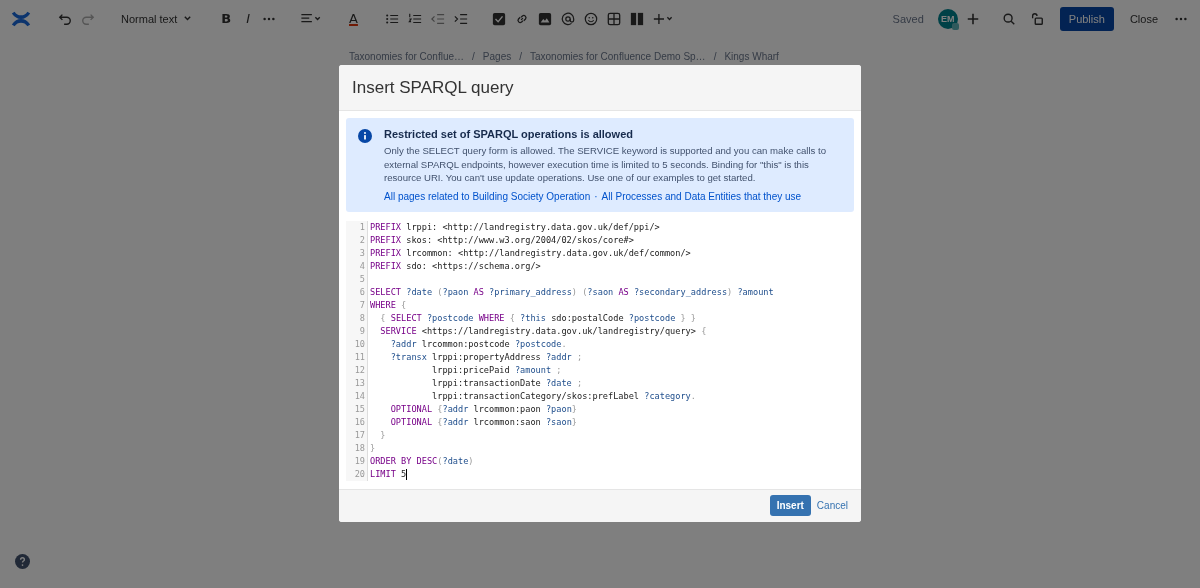 This screenshot has width=1200, height=588. I want to click on message-text: Only the SELECT query form is allowed. The SERVICE keyword is supported and you can make calls to external SPARQL endpoints, however execution time is limited to 5 seconds. Binding for "this" is this resource URI. You can't use update operations. Use one of our examples to get started., so click(606, 164).